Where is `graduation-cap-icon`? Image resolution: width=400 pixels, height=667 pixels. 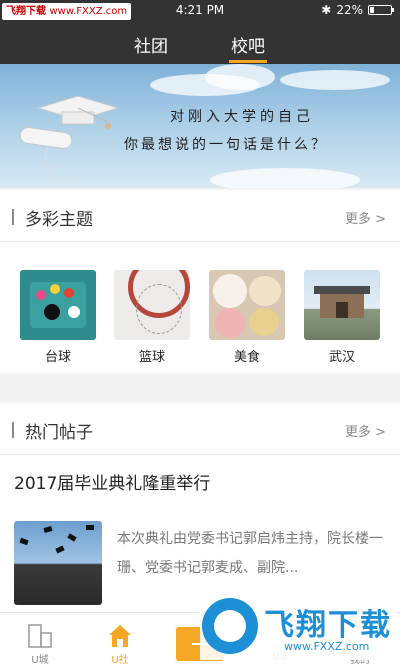 graduation-cap-icon is located at coordinates (69, 139).